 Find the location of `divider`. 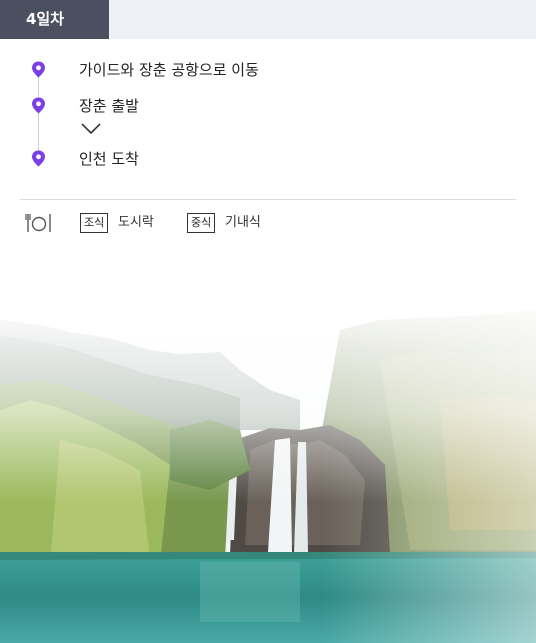

divider is located at coordinates (268, 199).